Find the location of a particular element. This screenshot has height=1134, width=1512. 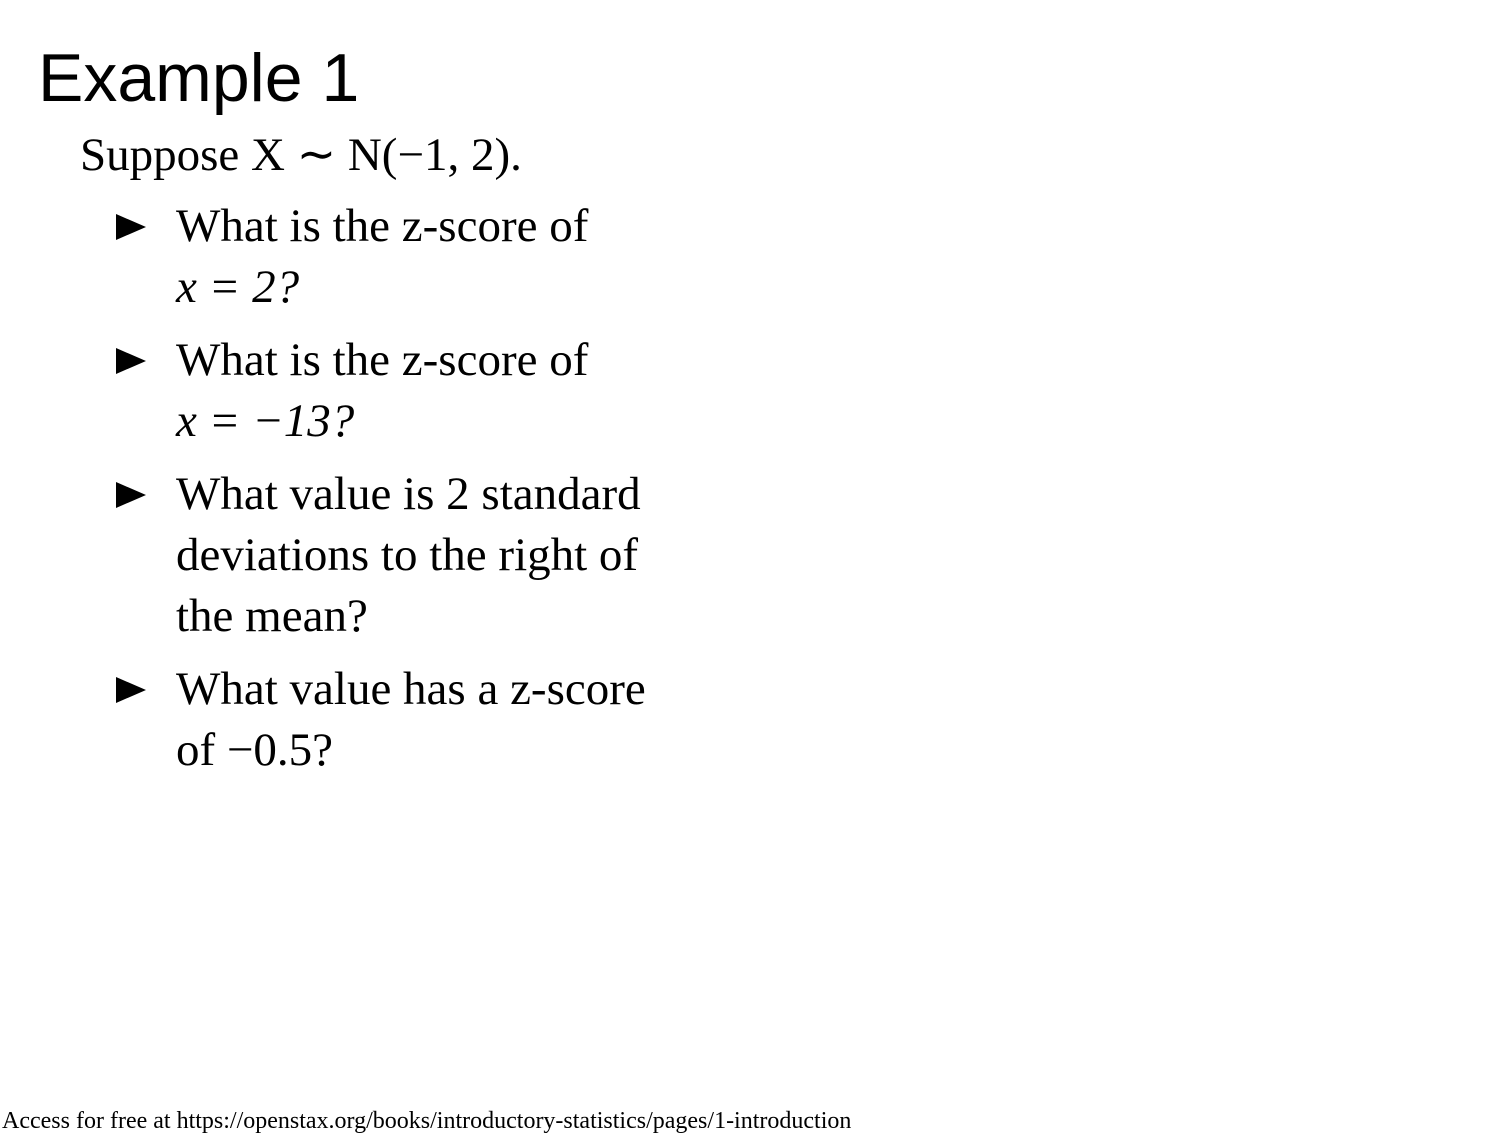

question-line: x = 2? is located at coordinates (238, 287).